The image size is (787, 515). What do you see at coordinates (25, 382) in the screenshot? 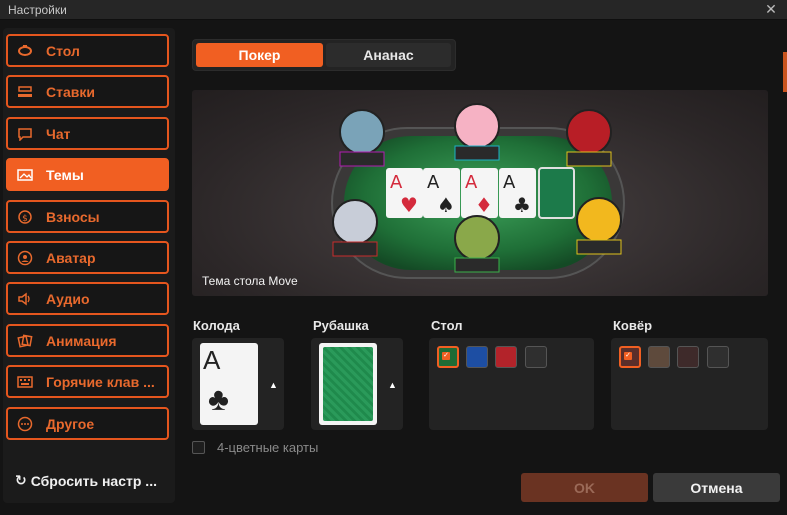
I see `keyboard-icon` at bounding box center [25, 382].